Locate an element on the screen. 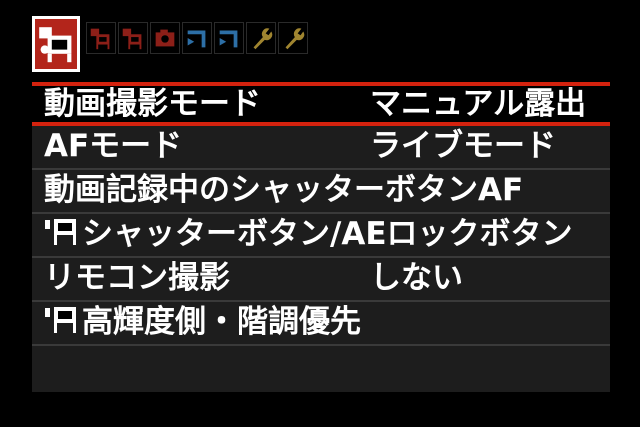  menu-item-label-group: 高輝度側・階調優先 is located at coordinates (202, 322).